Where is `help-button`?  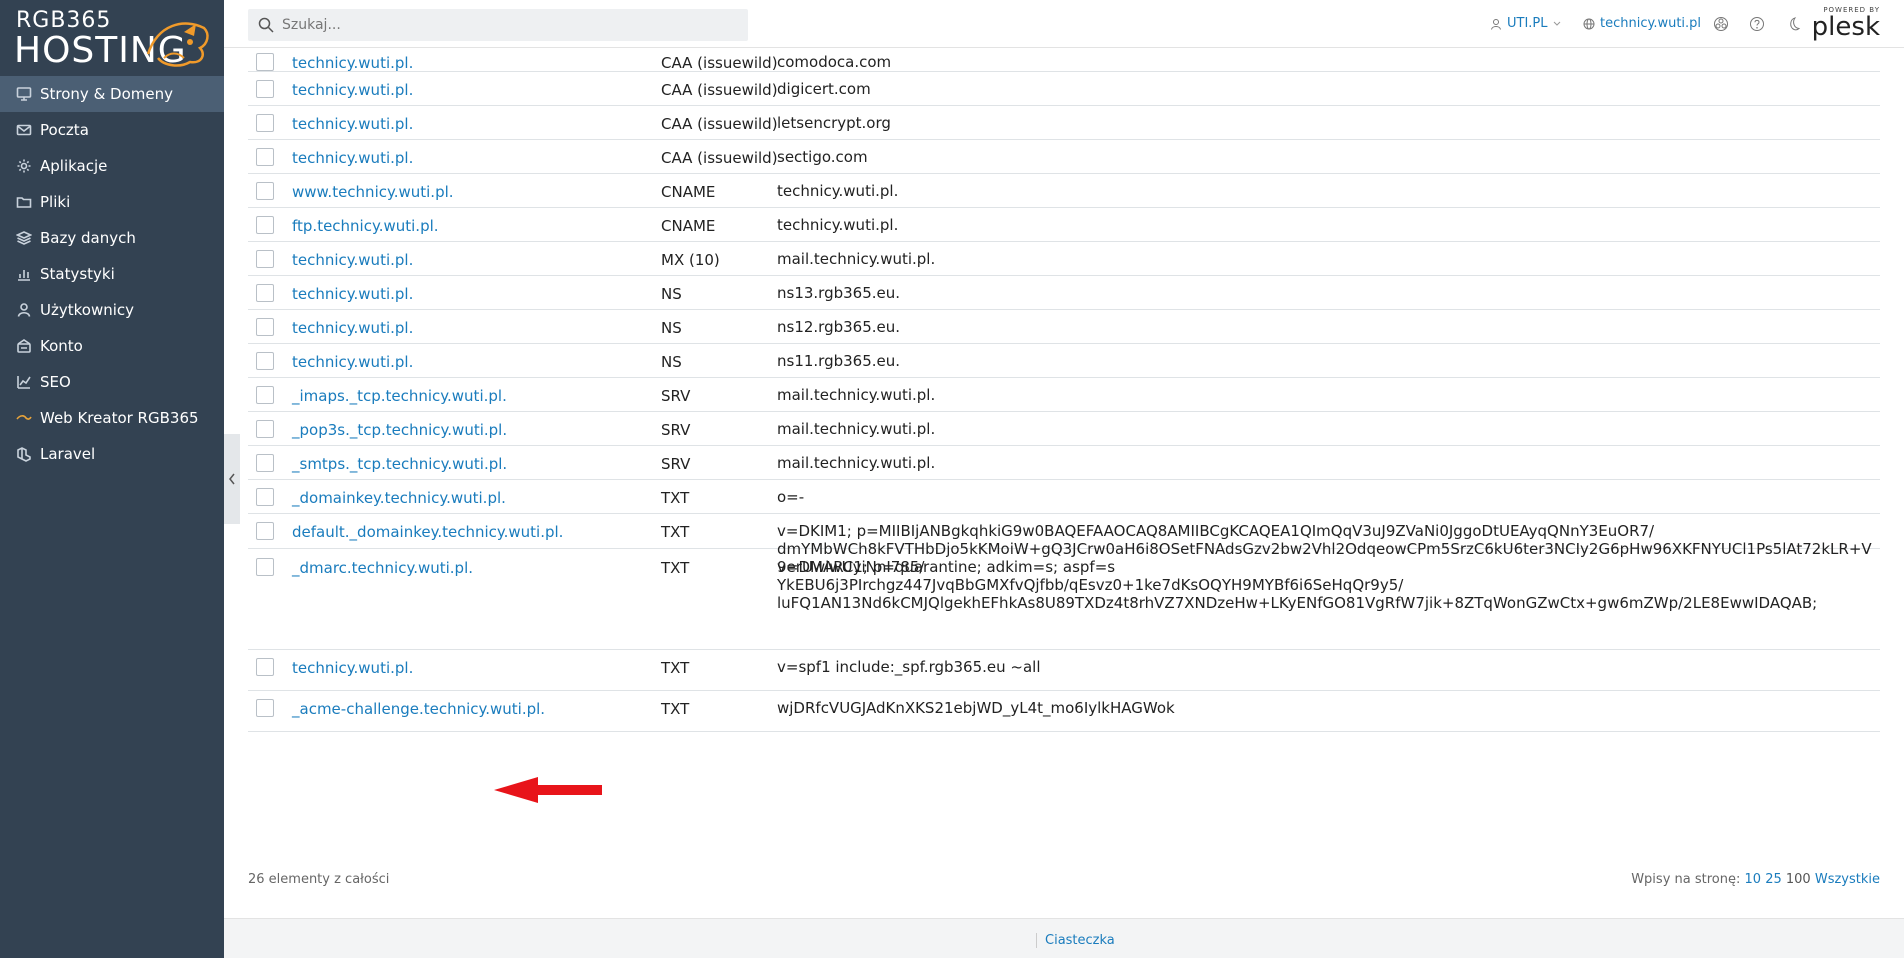 help-button is located at coordinates (1757, 24).